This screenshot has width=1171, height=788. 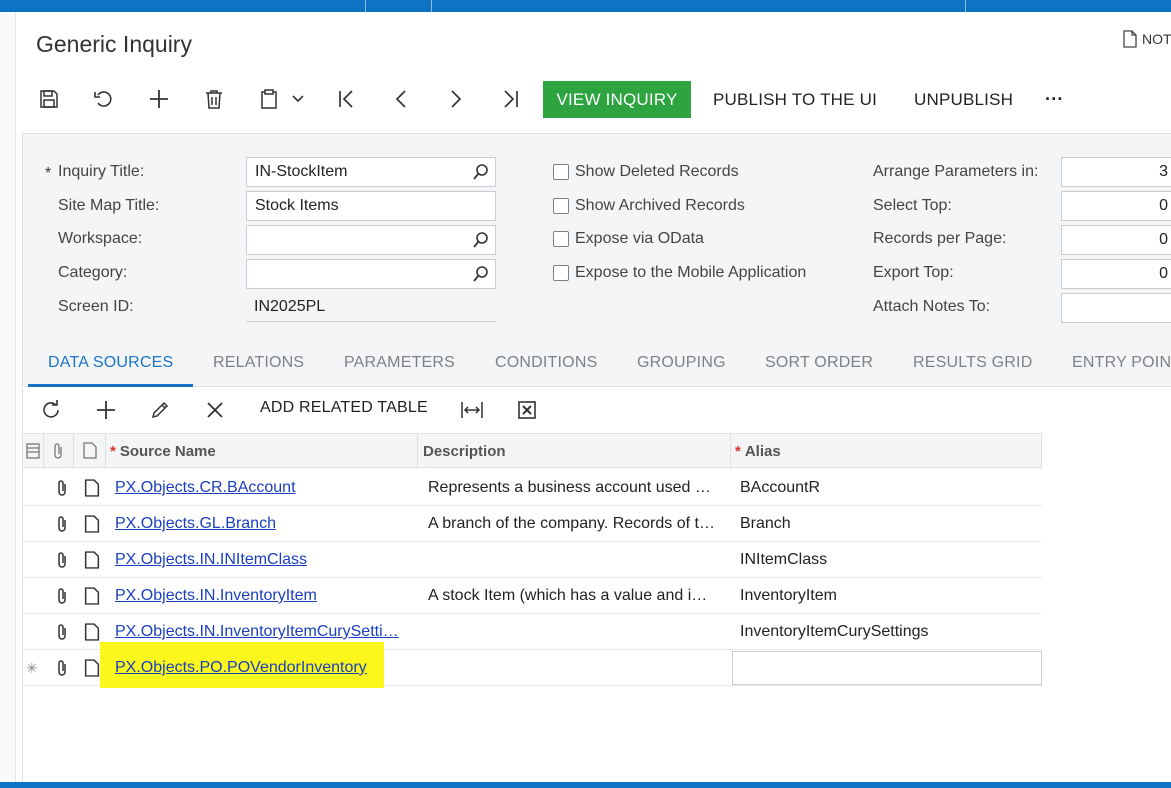 What do you see at coordinates (90, 450) in the screenshot?
I see `notes-column-icon` at bounding box center [90, 450].